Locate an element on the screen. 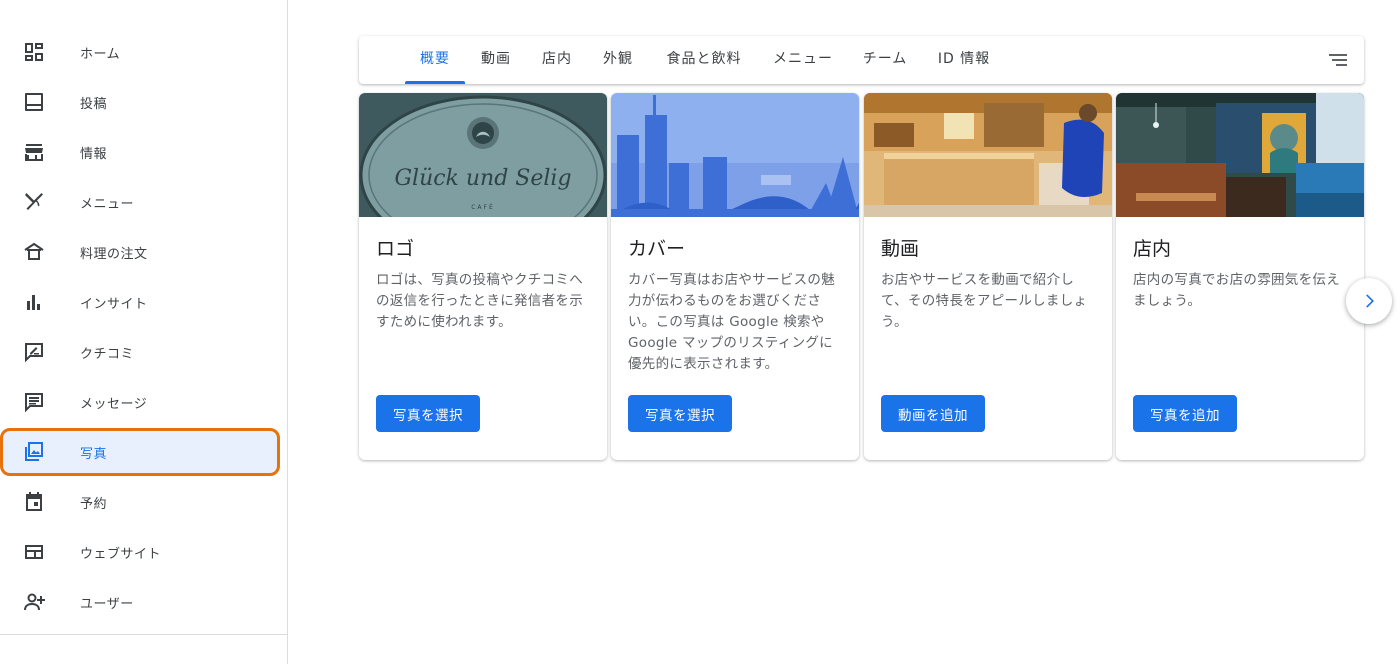  sidebar-item-label: 情報 is located at coordinates (94, 154).